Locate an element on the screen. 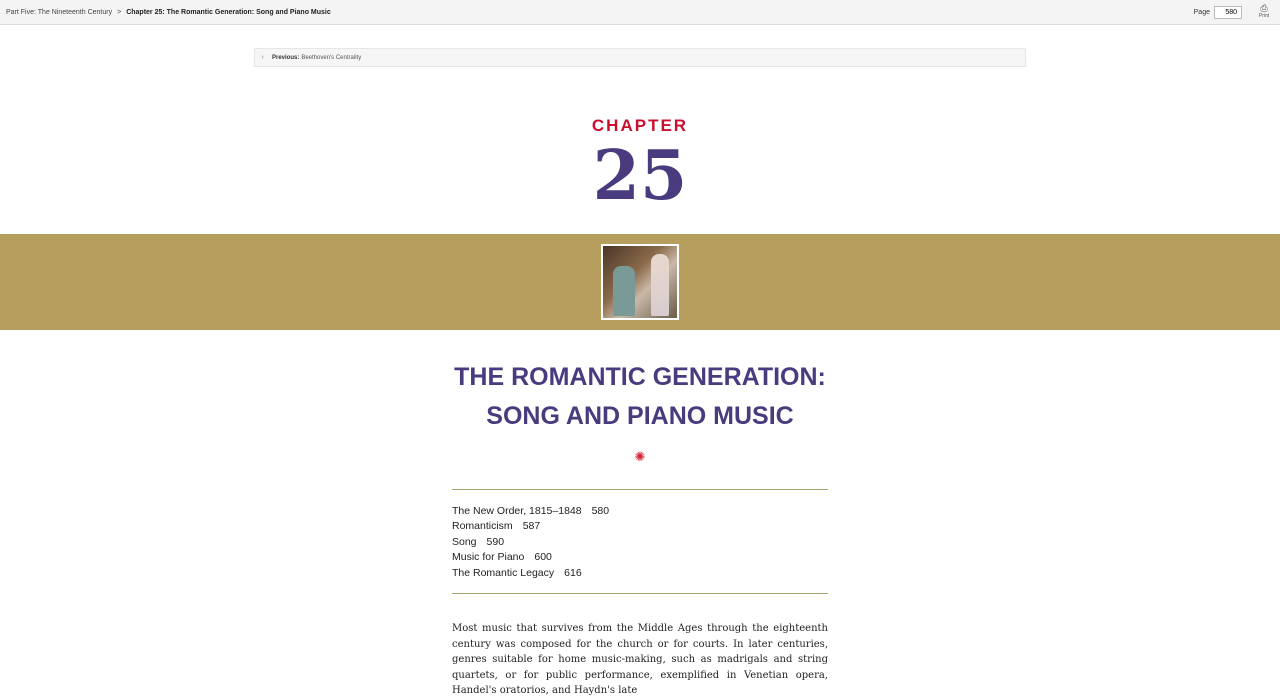  page-label: Page is located at coordinates (1201, 12).